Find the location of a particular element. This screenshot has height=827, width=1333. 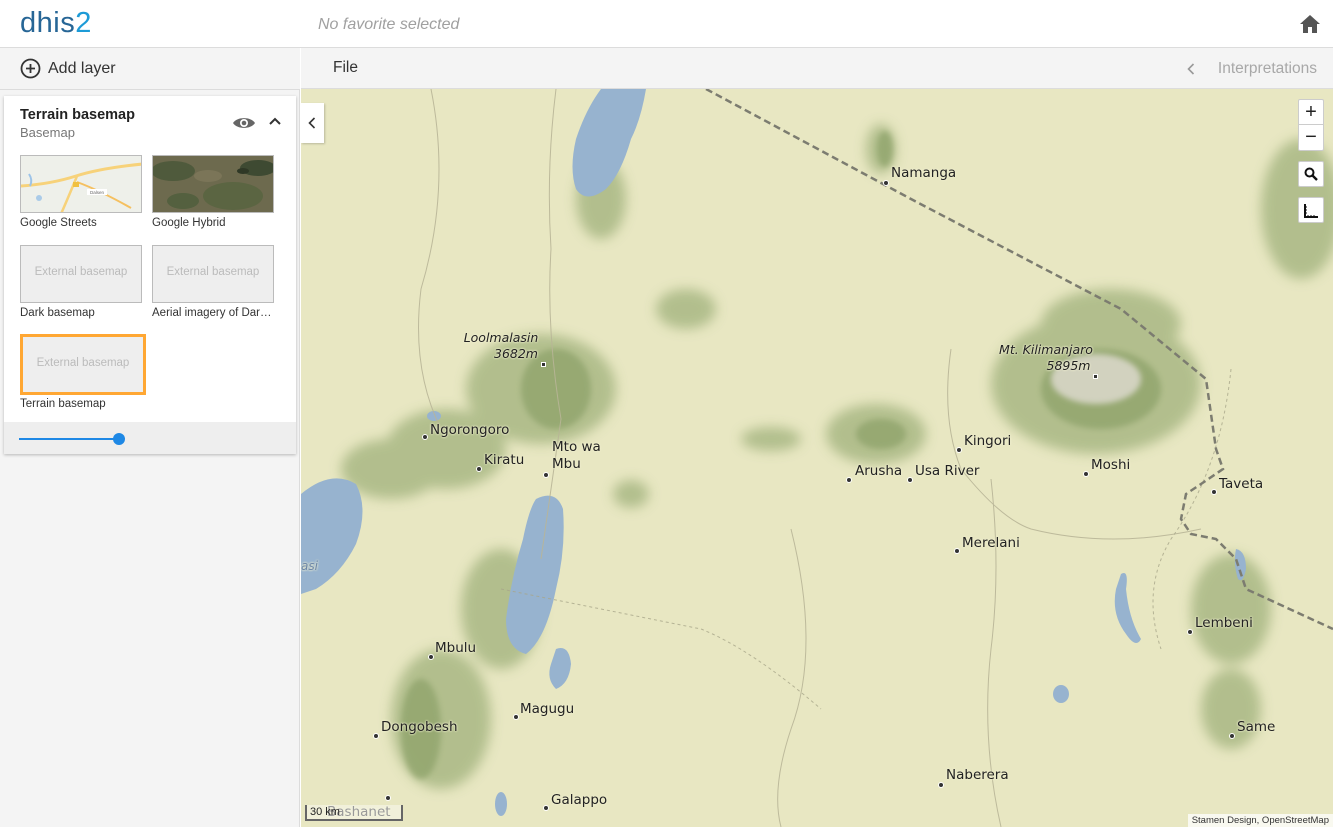

measure-button is located at coordinates (1311, 210).